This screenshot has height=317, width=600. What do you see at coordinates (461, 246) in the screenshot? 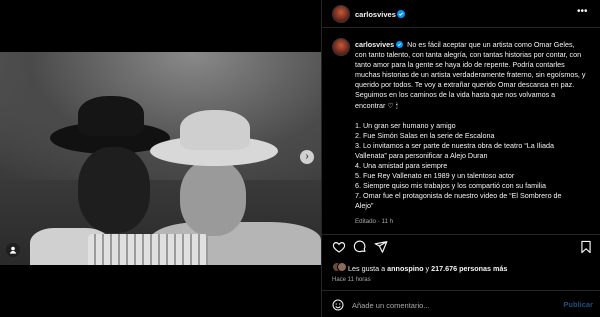
I see `action-bar` at bounding box center [461, 246].